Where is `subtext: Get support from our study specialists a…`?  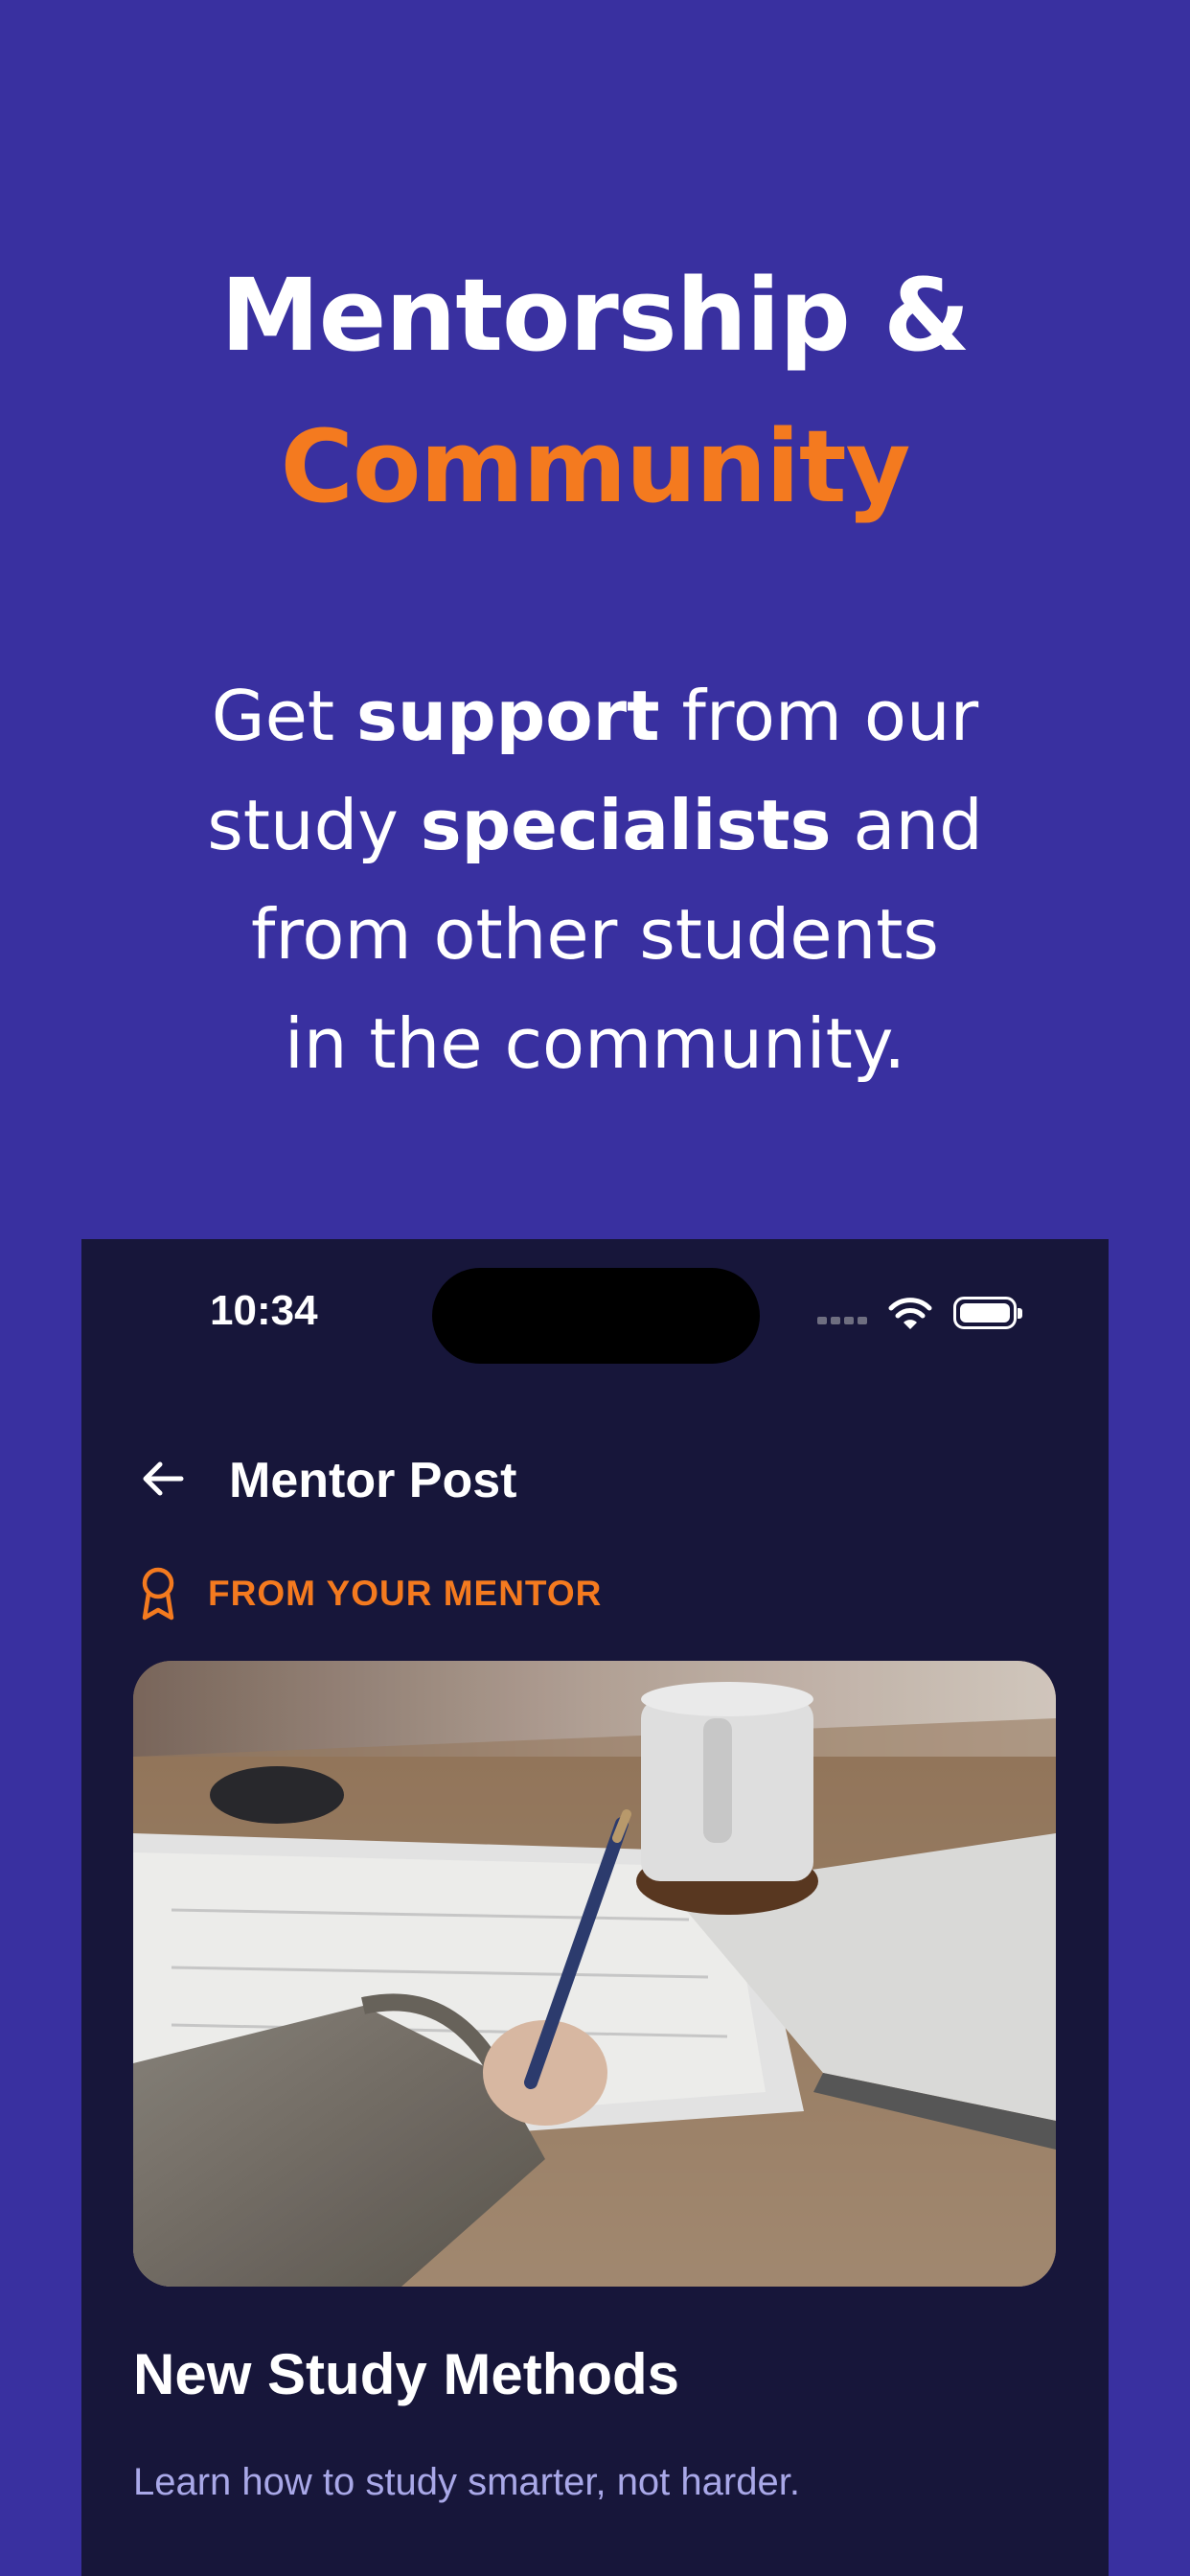
subtext: Get support from our study specialists a… is located at coordinates (595, 879).